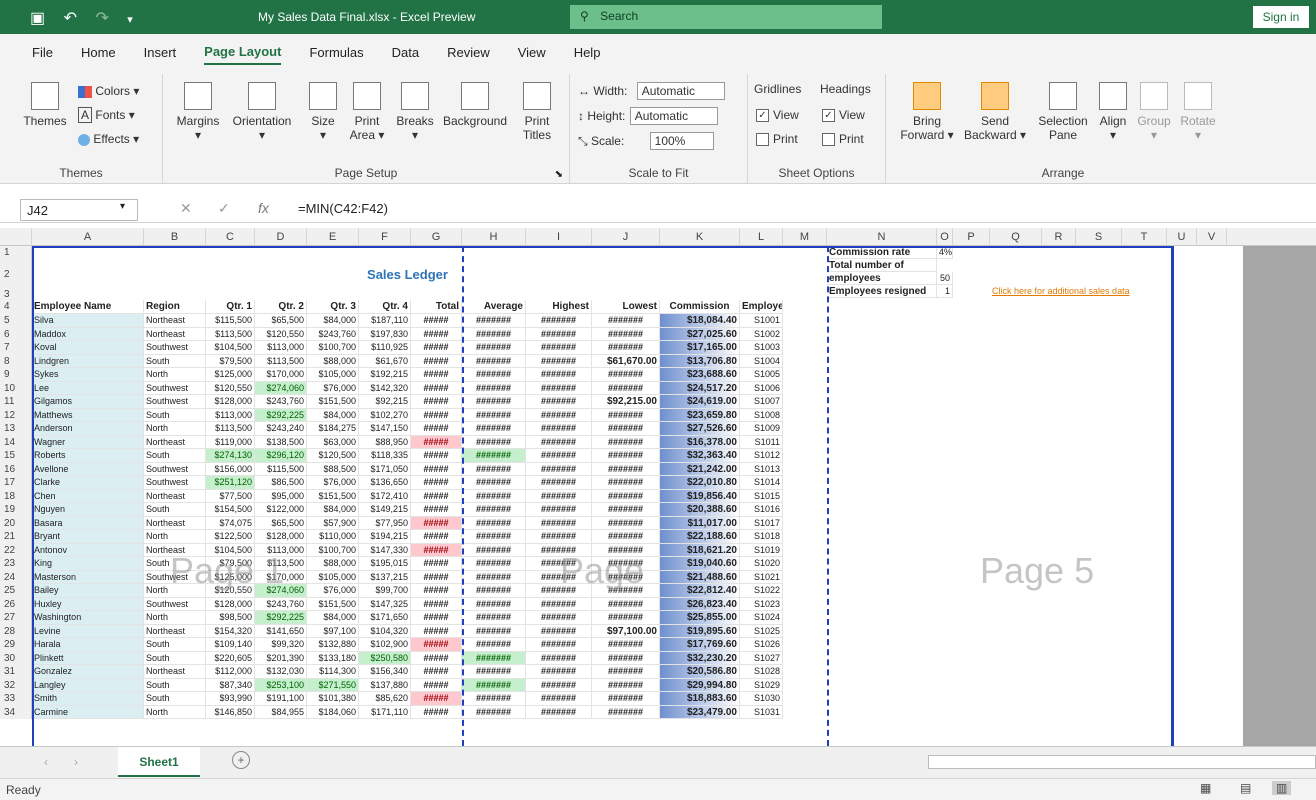 The image size is (1316, 800). I want to click on quarter-cell: $136,650, so click(385, 483).